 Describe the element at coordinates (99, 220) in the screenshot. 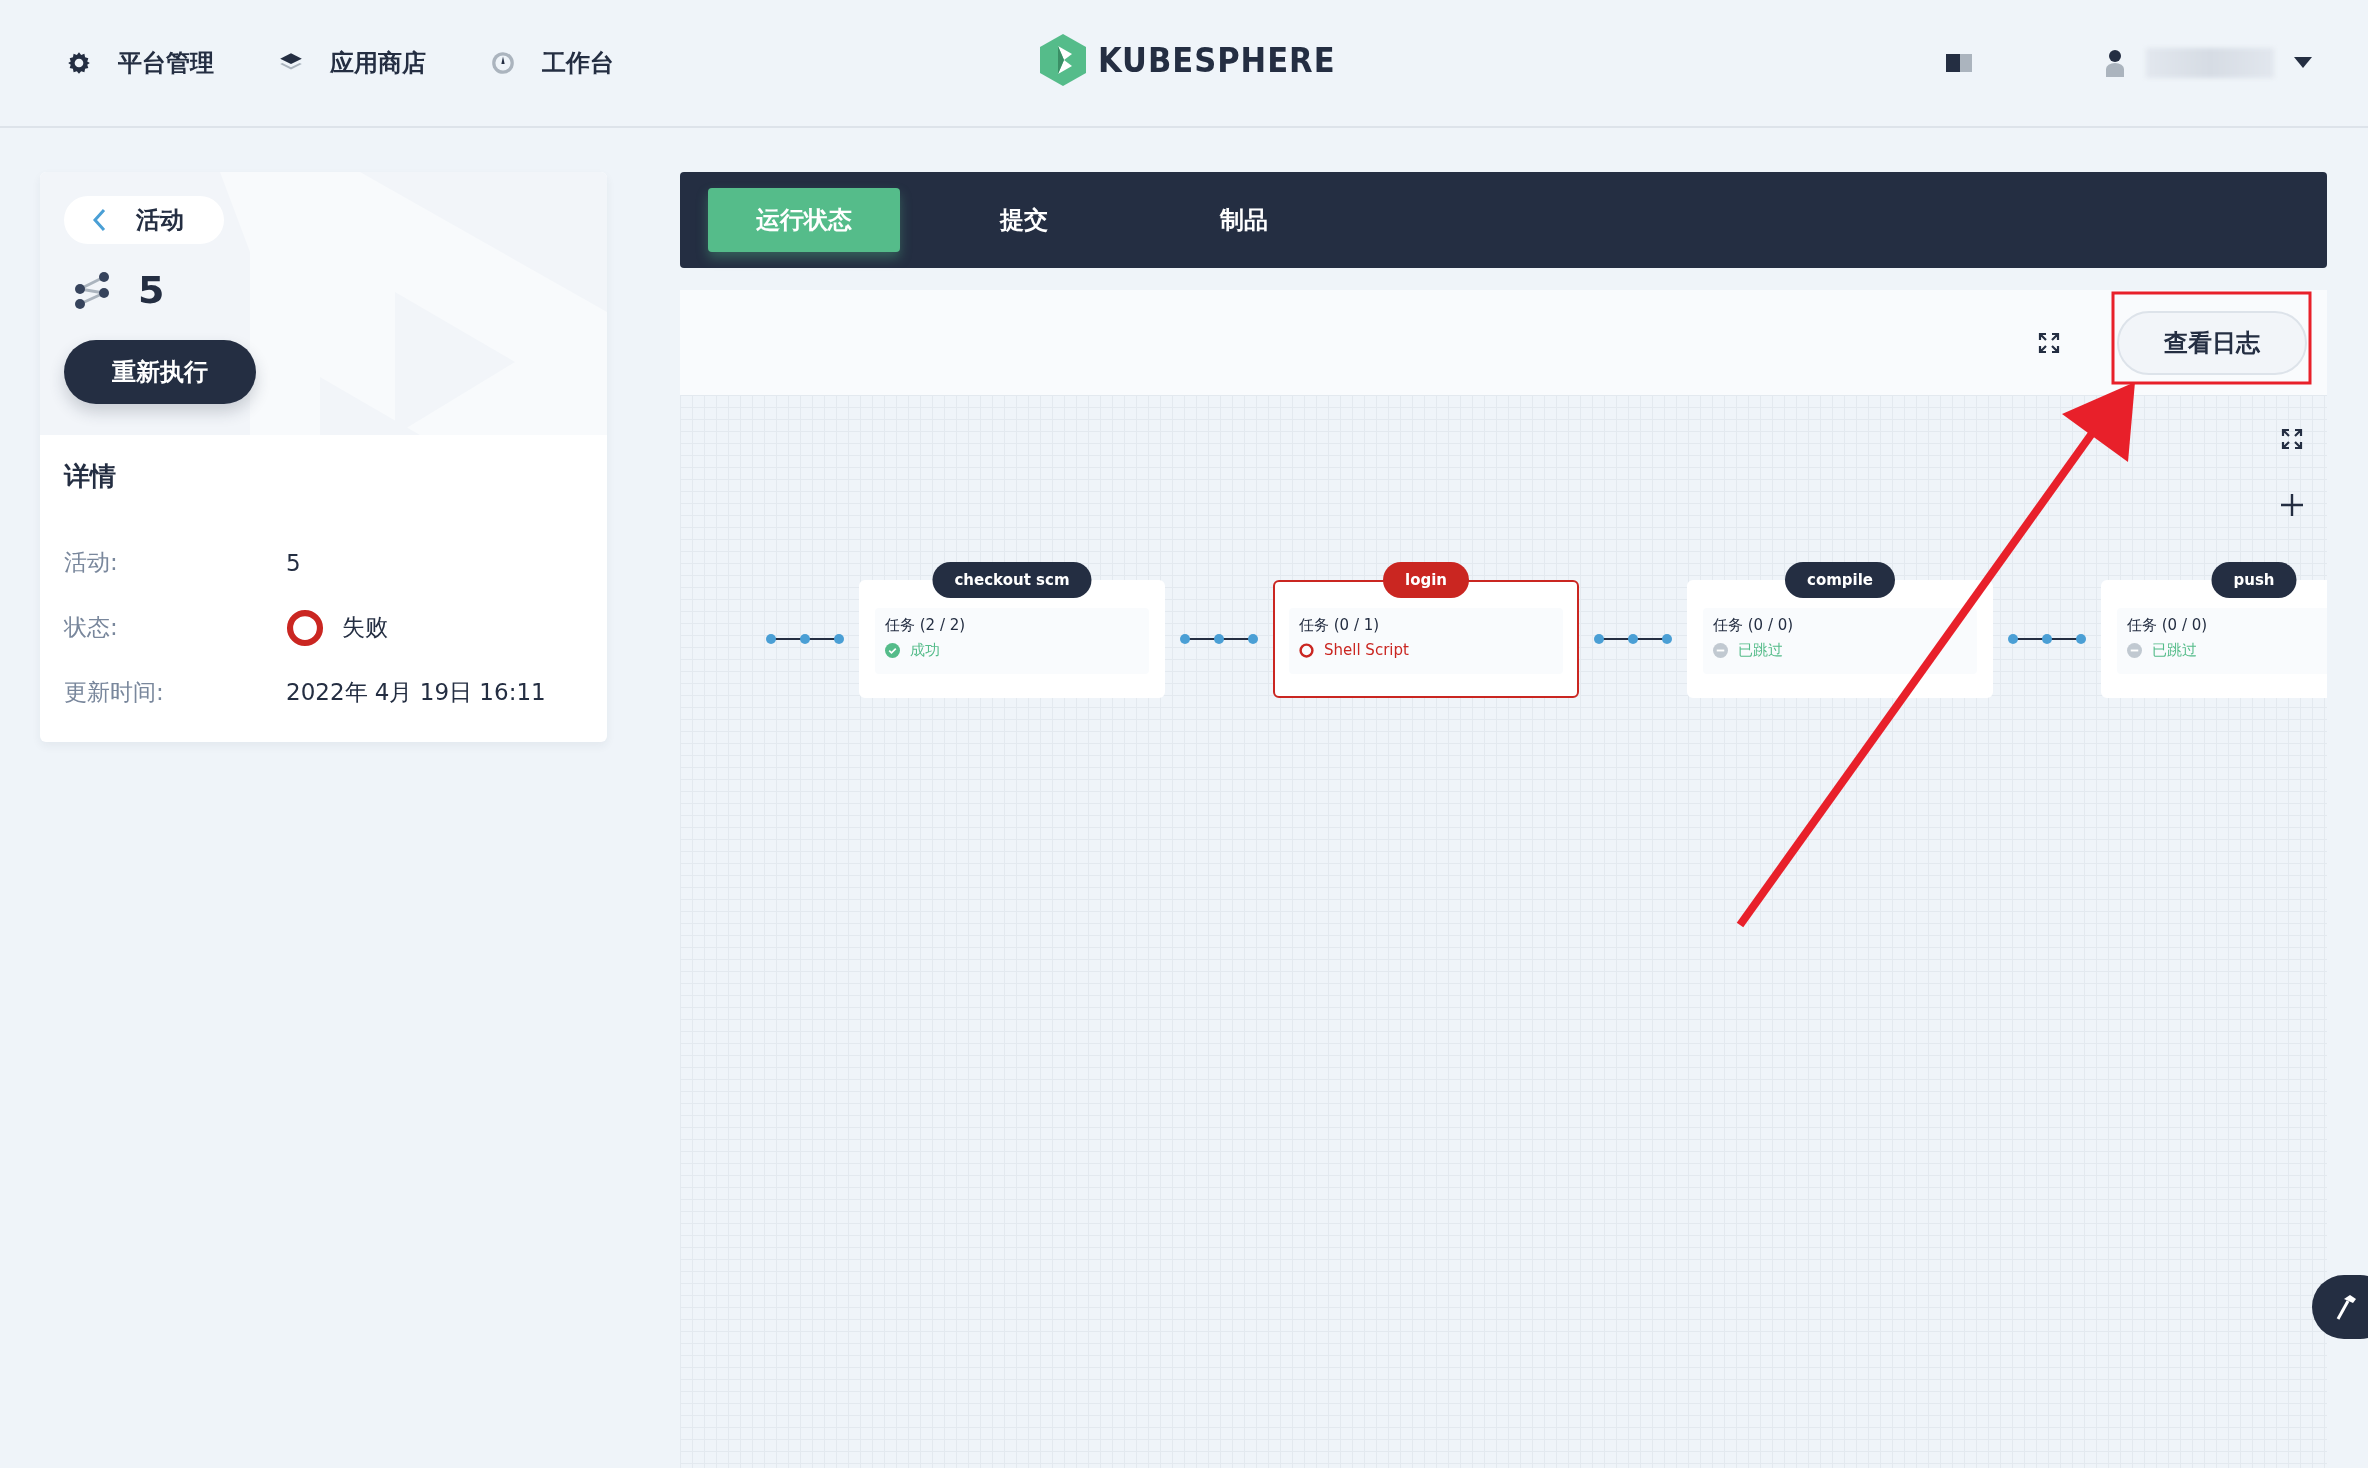

I see `chevron-left-icon` at that location.